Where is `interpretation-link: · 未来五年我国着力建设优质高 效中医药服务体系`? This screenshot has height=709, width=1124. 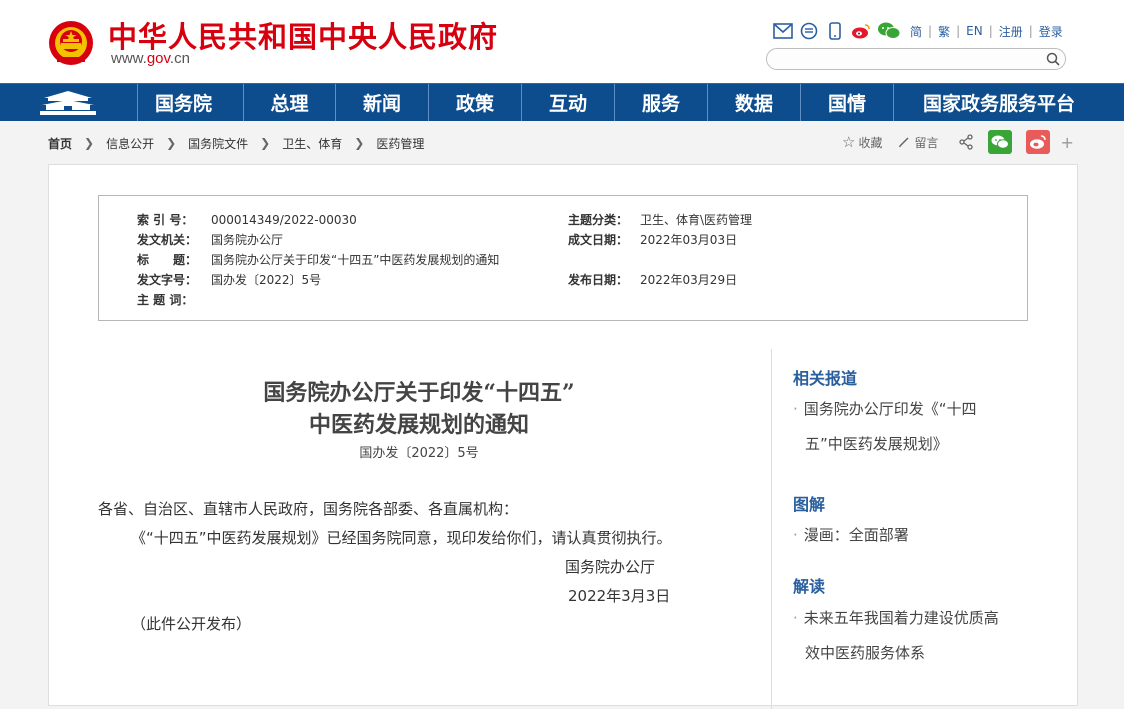 interpretation-link: · 未来五年我国着力建设优质高 效中医药服务体系 is located at coordinates (896, 636).